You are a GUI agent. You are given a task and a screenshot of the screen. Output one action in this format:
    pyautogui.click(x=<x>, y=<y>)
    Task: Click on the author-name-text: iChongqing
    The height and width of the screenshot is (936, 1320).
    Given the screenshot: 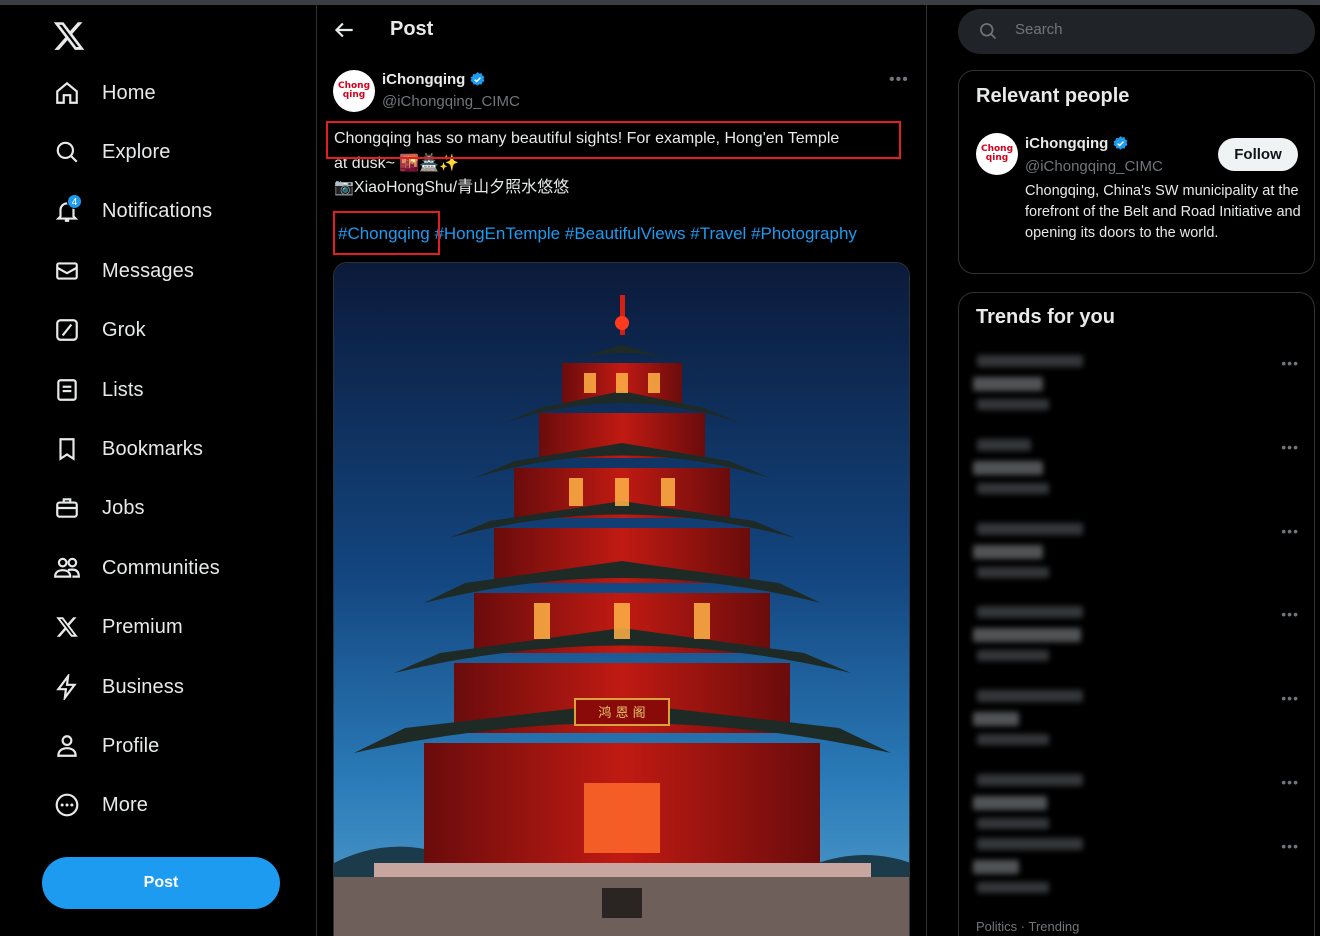 What is the action you would take?
    pyautogui.click(x=424, y=79)
    